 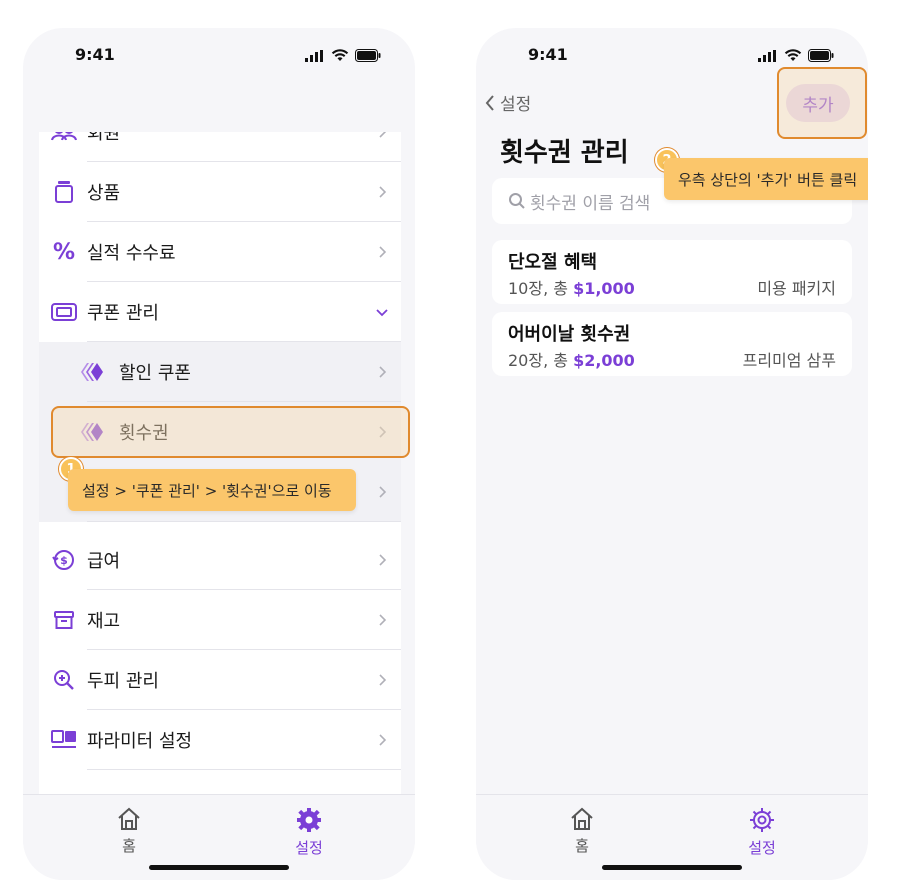 What do you see at coordinates (382, 313) in the screenshot?
I see `chevron-down-icon` at bounding box center [382, 313].